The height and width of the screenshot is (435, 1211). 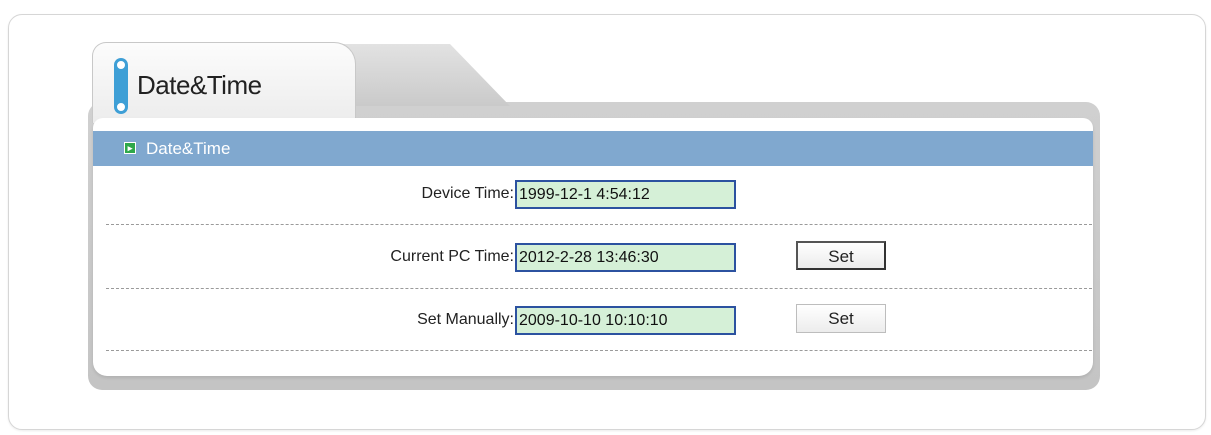 I want to click on set-manual-time-button: Set, so click(x=841, y=318).